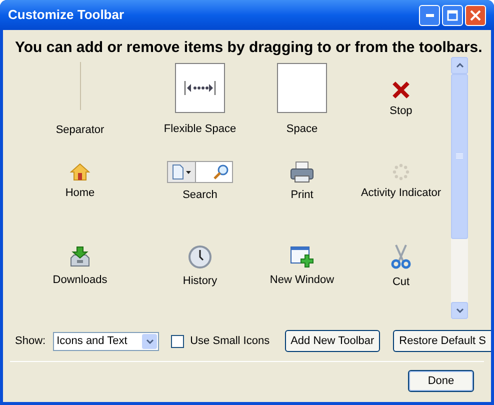  What do you see at coordinates (200, 87) in the screenshot?
I see `stretch-arrows-icon` at bounding box center [200, 87].